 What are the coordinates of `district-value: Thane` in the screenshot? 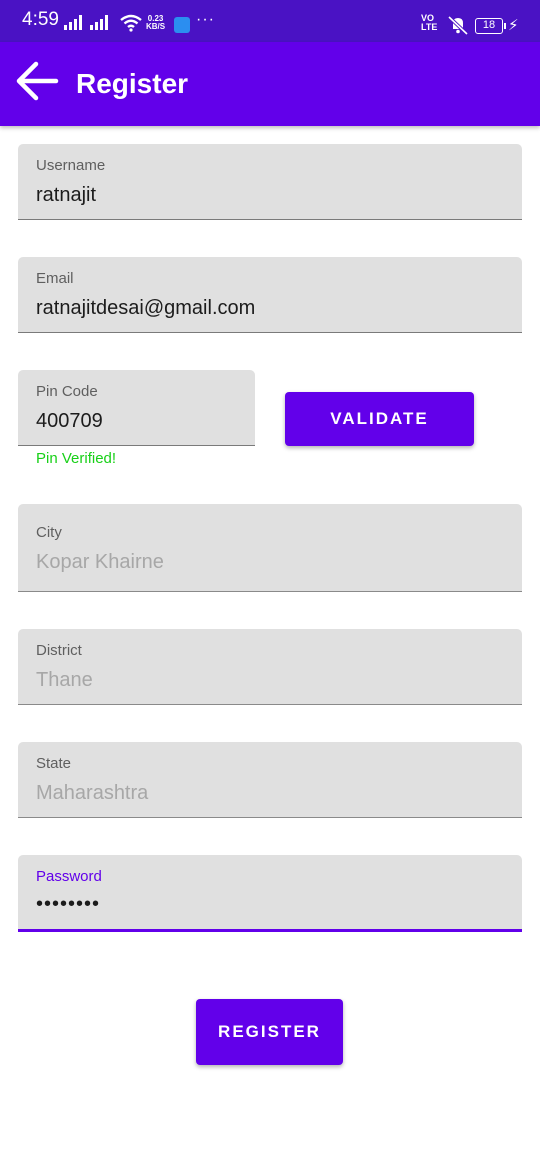 It's located at (64, 680).